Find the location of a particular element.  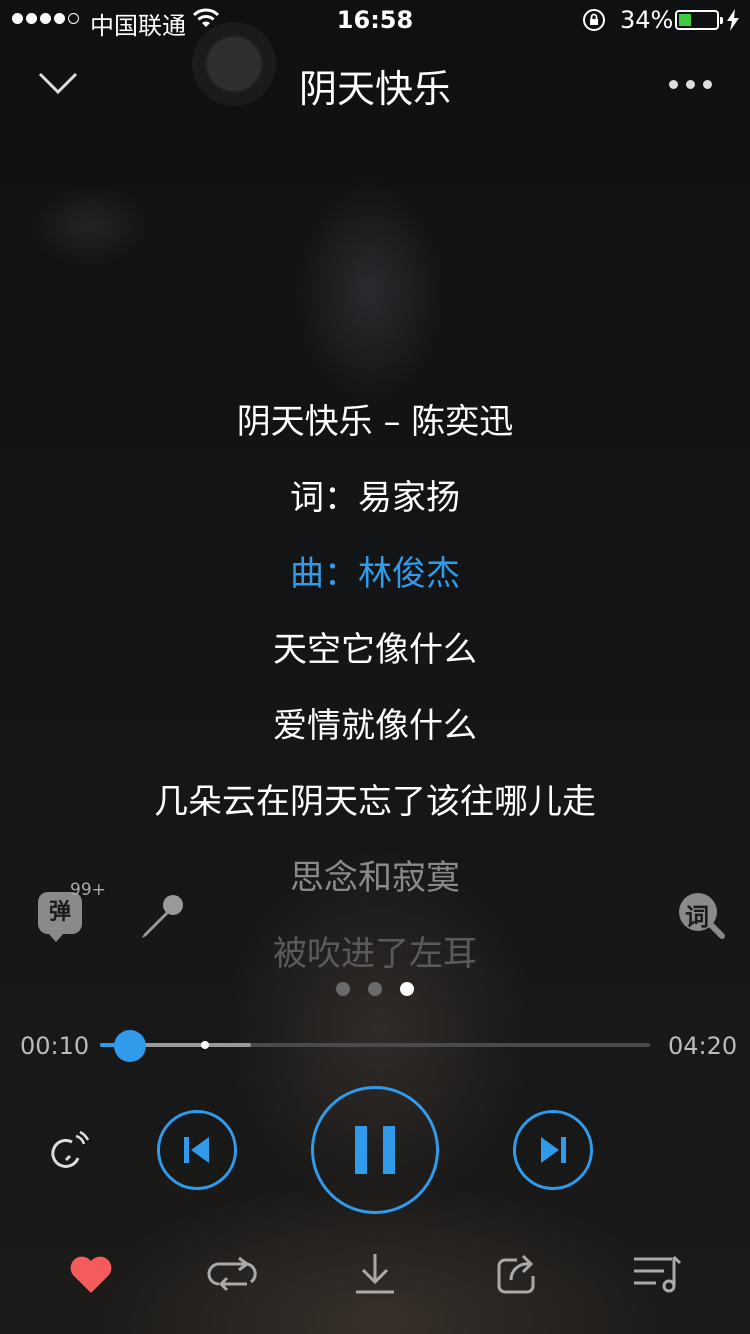

favorite-button is located at coordinates (91, 1274).